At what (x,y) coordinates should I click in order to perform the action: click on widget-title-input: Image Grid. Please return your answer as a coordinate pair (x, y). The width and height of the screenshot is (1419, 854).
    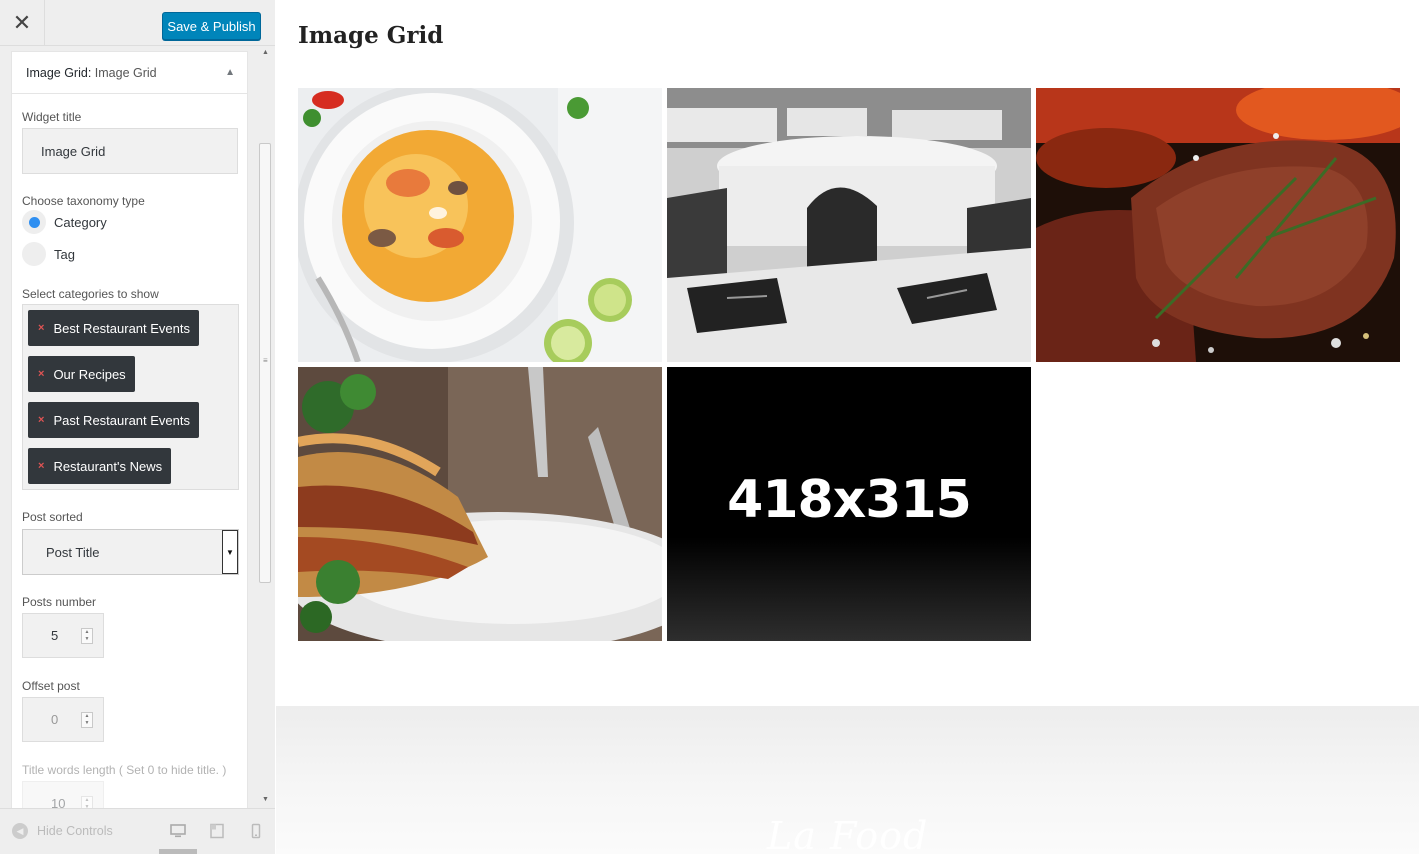
    Looking at the image, I should click on (130, 151).